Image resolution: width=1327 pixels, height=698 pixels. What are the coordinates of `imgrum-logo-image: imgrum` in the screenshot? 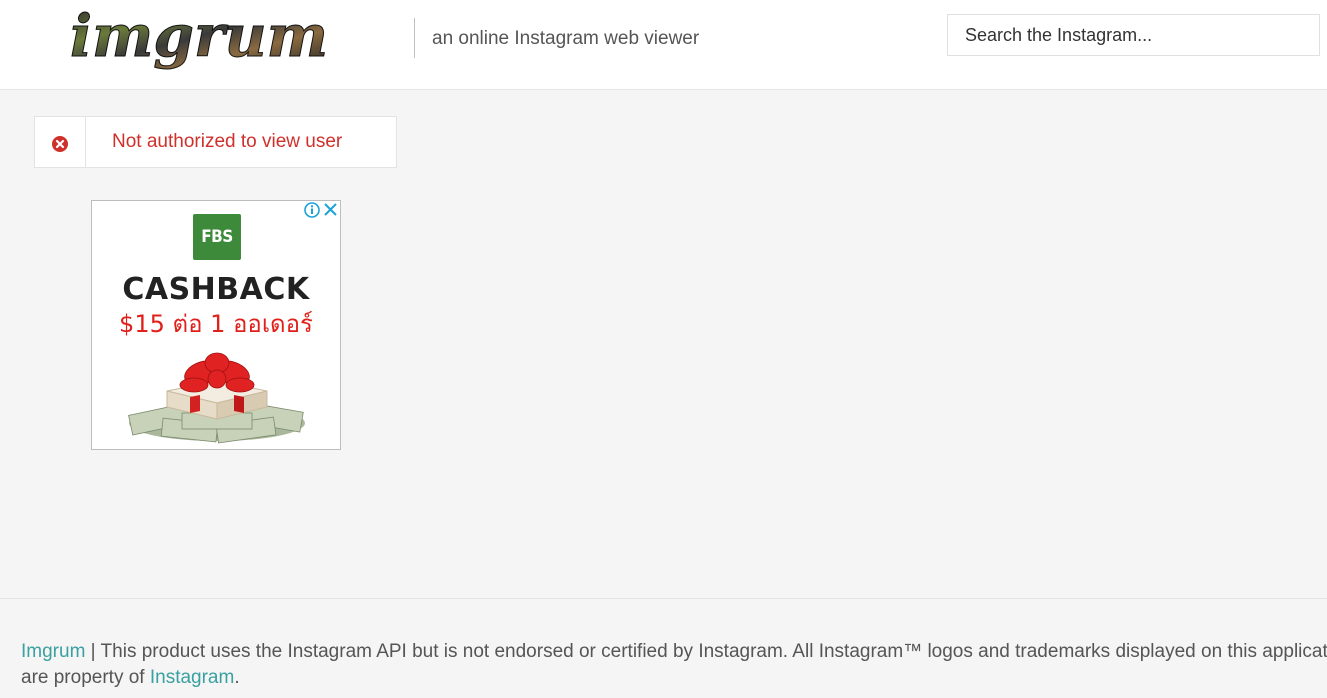 It's located at (199, 36).